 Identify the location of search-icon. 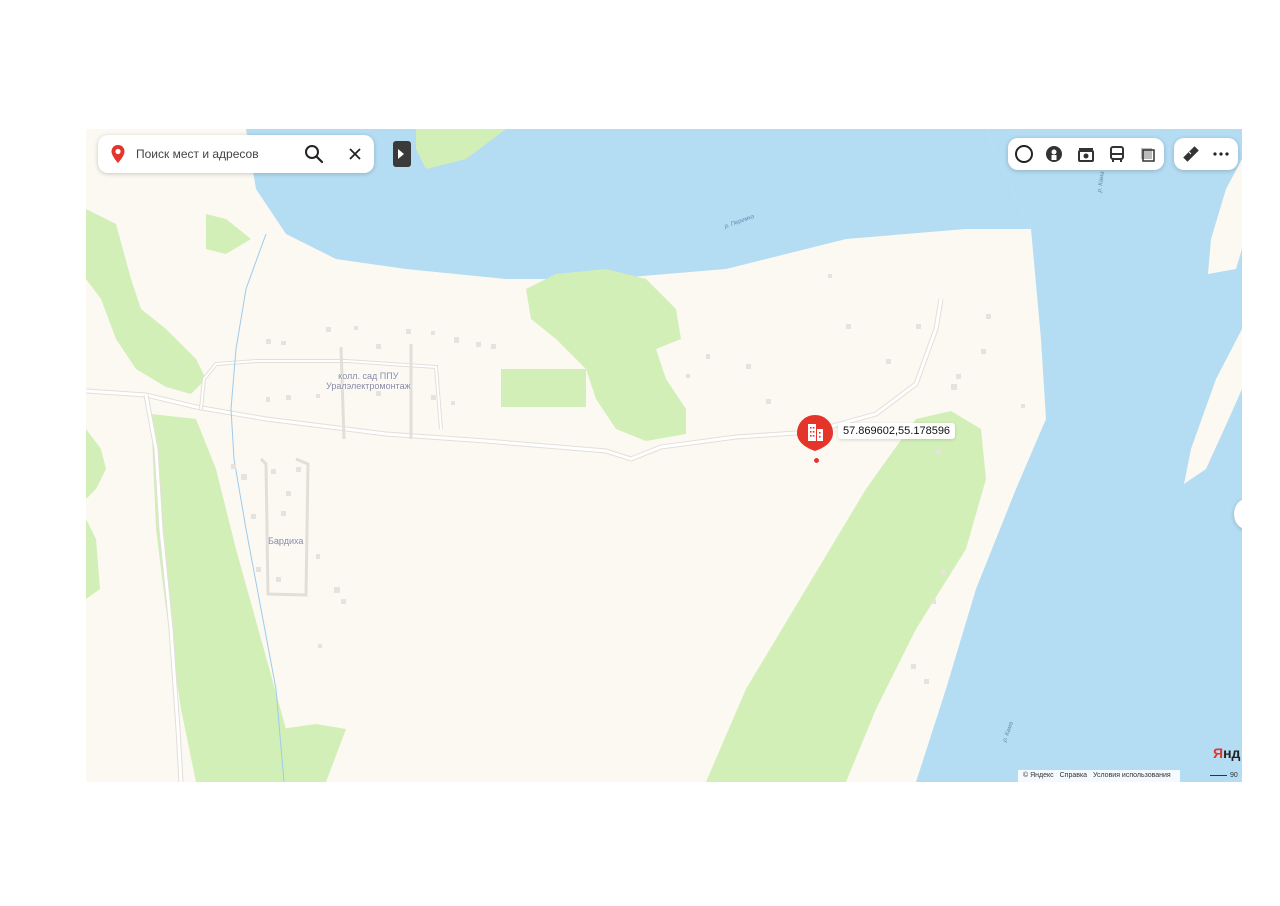
(314, 154).